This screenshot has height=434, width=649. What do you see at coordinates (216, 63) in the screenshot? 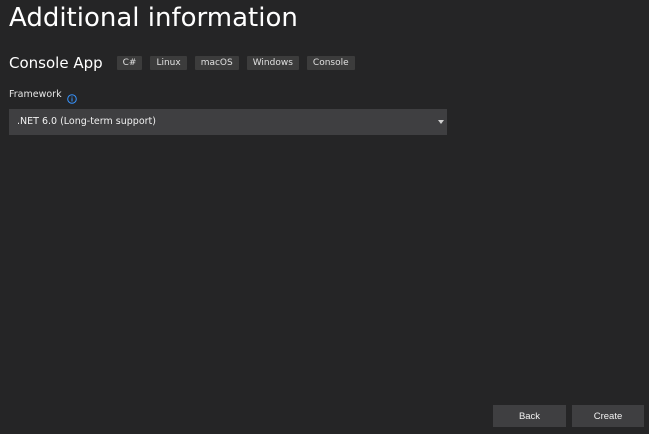
I see `tag-platform-macos: macOS` at bounding box center [216, 63].